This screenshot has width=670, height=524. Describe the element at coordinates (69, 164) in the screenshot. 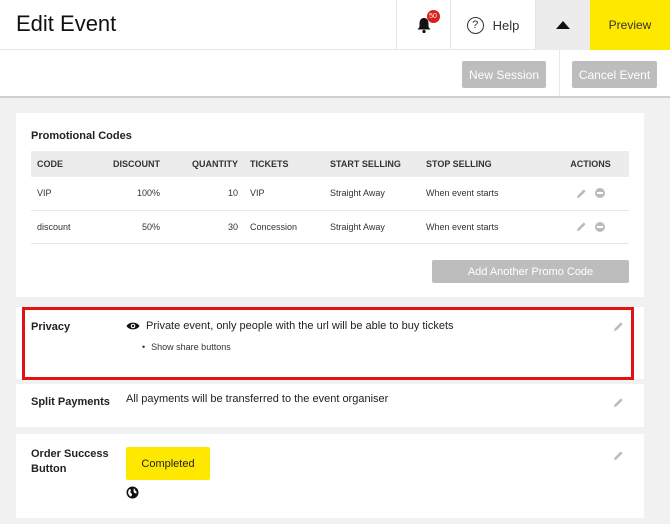

I see `column-header: CODE` at that location.